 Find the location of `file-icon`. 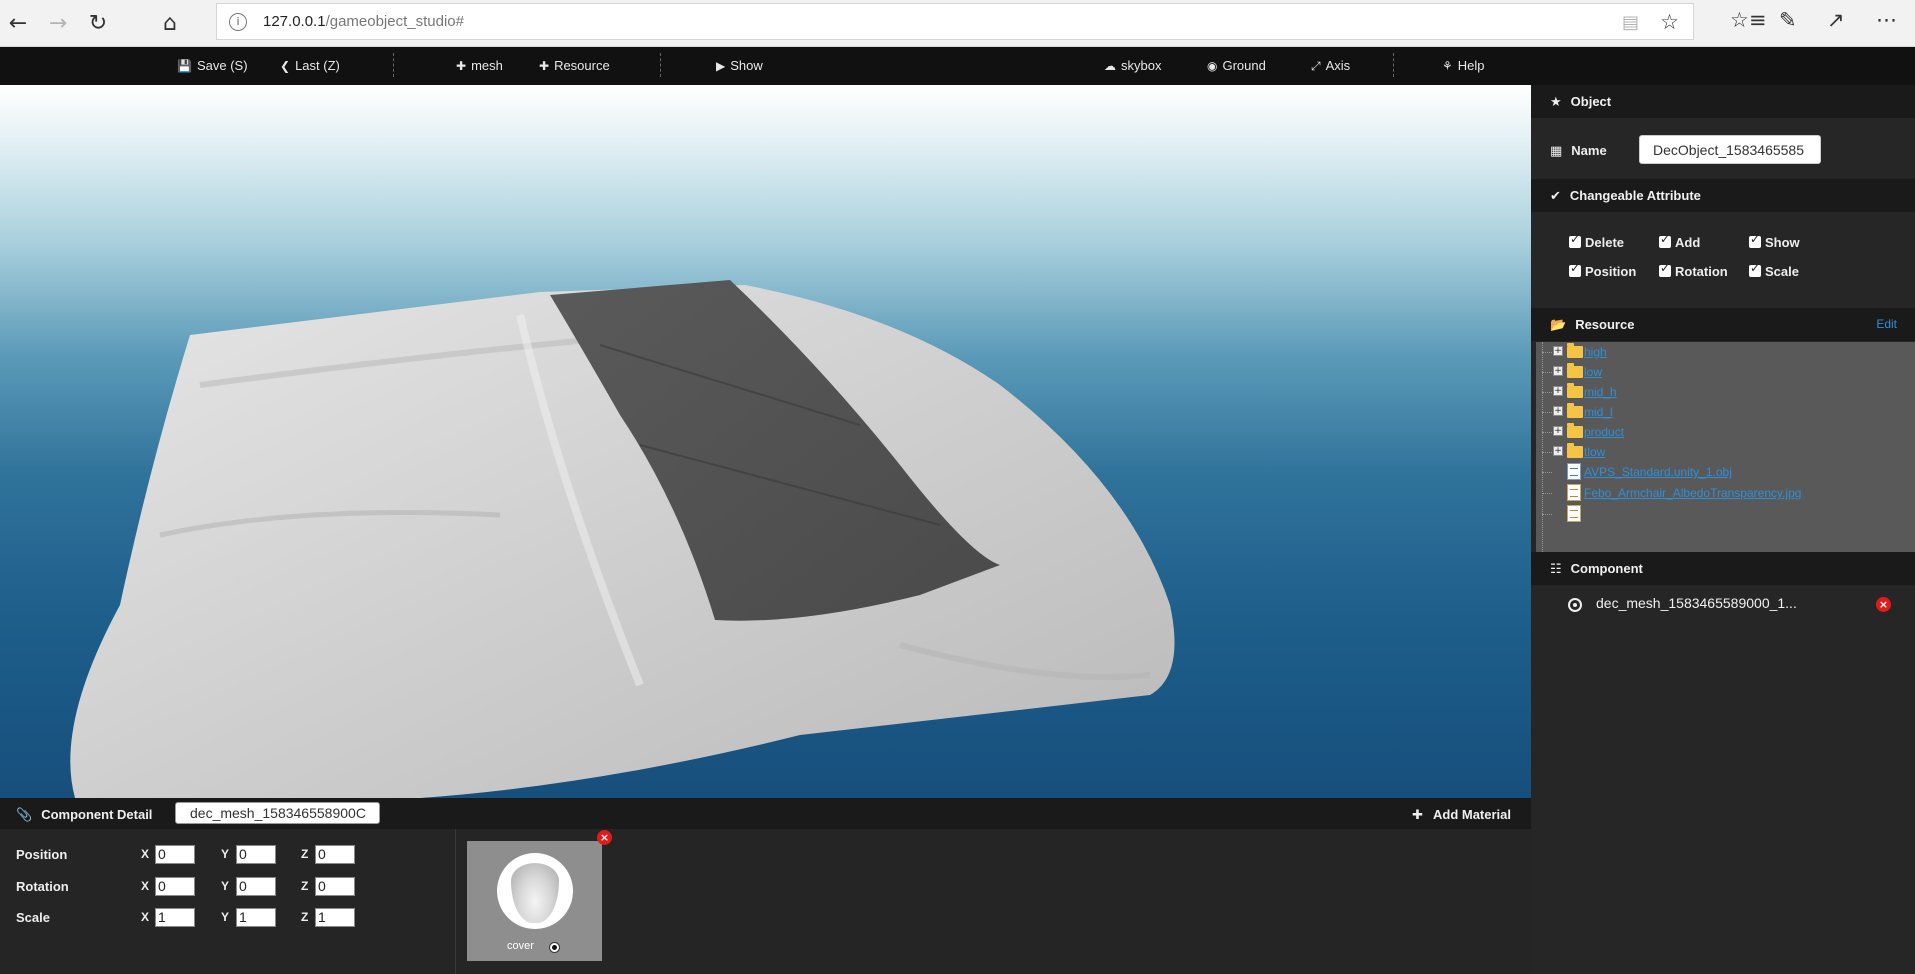

file-icon is located at coordinates (1574, 471).